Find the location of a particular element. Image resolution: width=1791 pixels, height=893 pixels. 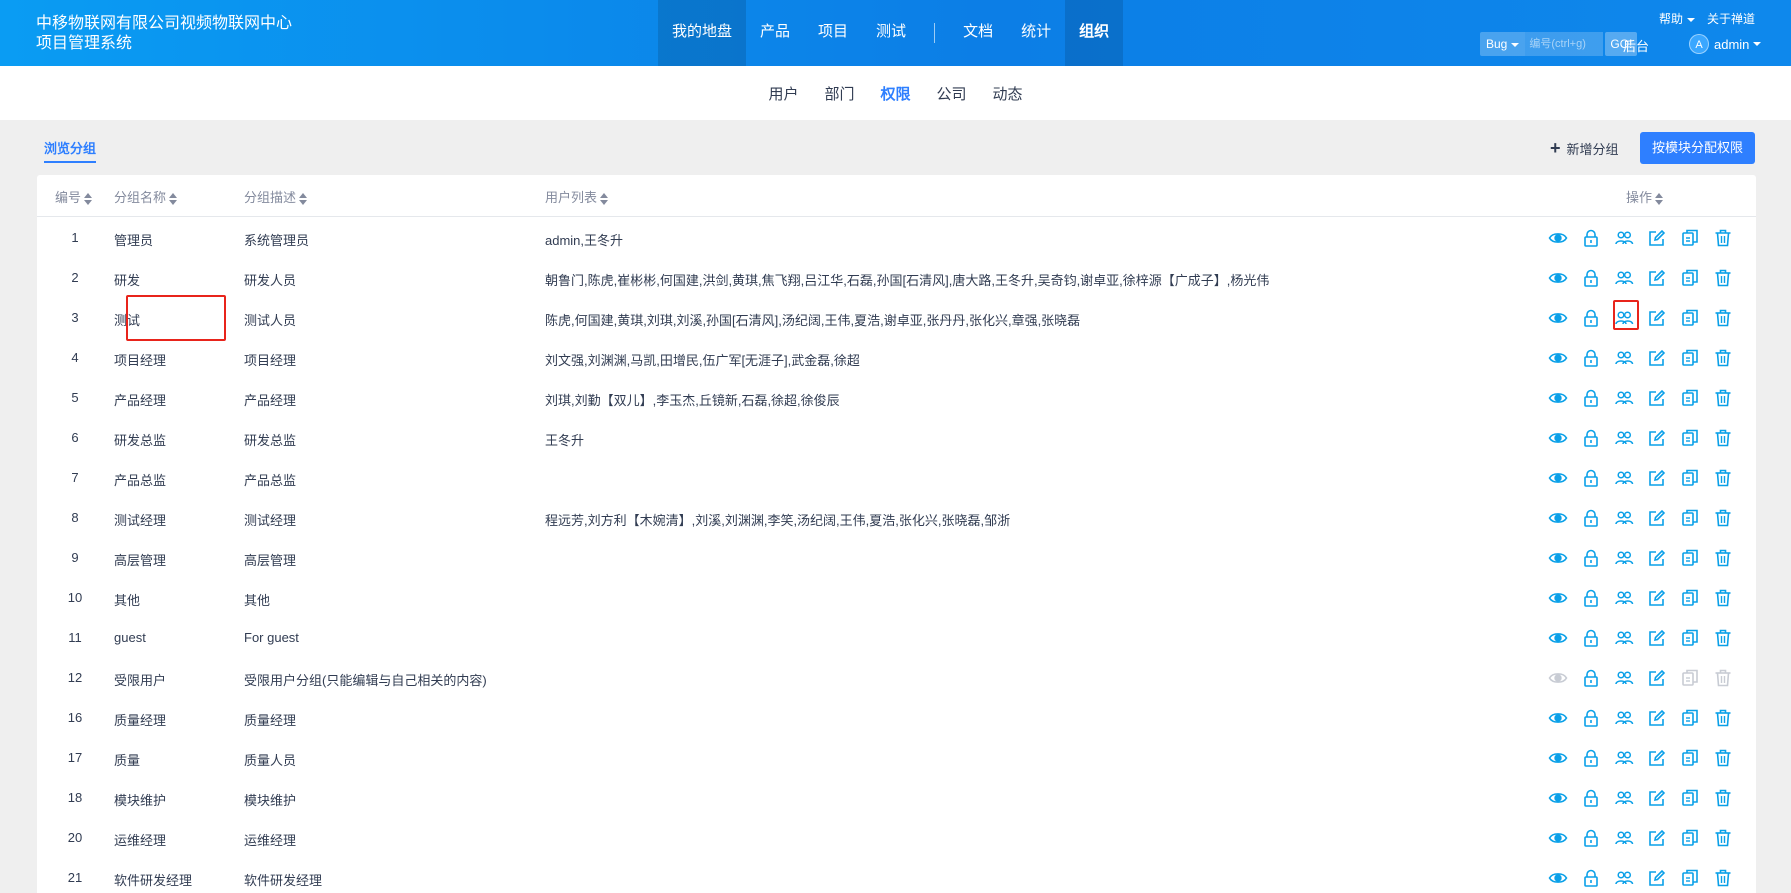

search-type-select: Bug is located at coordinates (1503, 44).